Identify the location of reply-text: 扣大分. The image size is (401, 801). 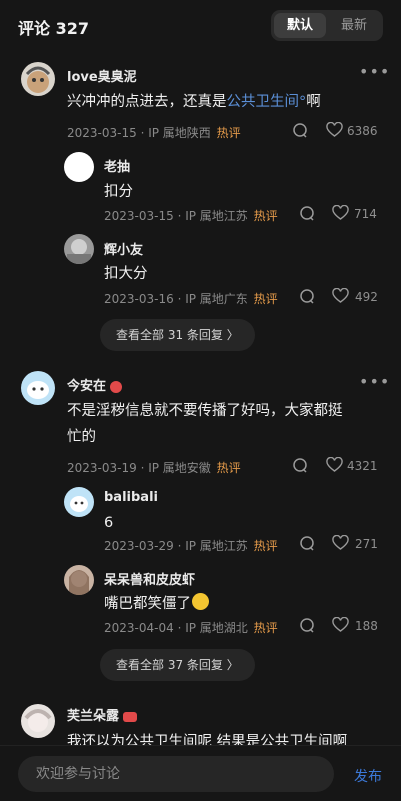
(126, 274).